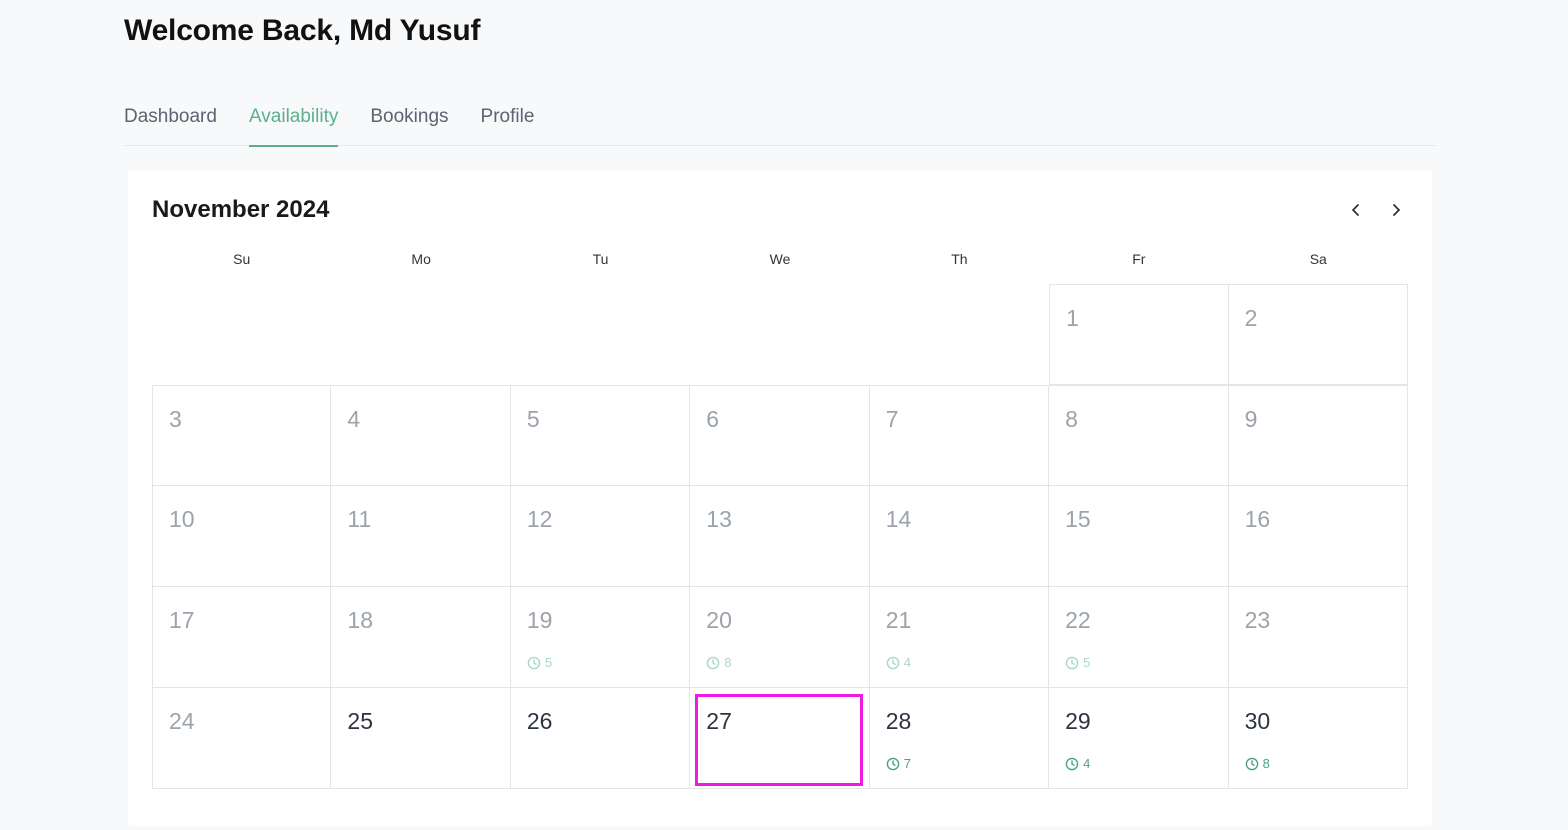  I want to click on weekday-label: We, so click(780, 259).